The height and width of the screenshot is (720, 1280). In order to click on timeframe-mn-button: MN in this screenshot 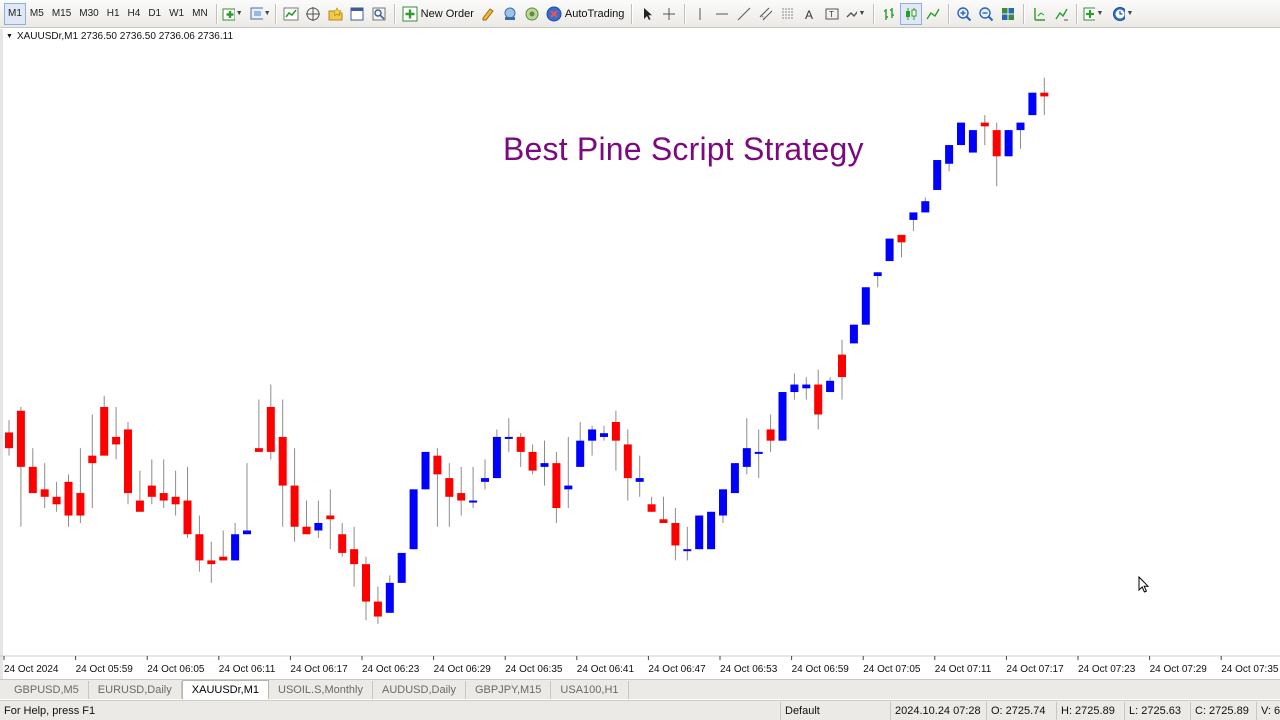, I will do `click(200, 14)`.